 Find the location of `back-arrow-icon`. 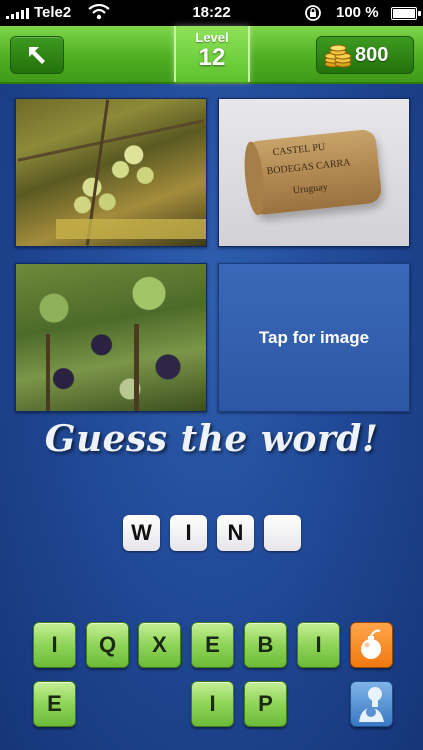

back-arrow-icon is located at coordinates (37, 55).